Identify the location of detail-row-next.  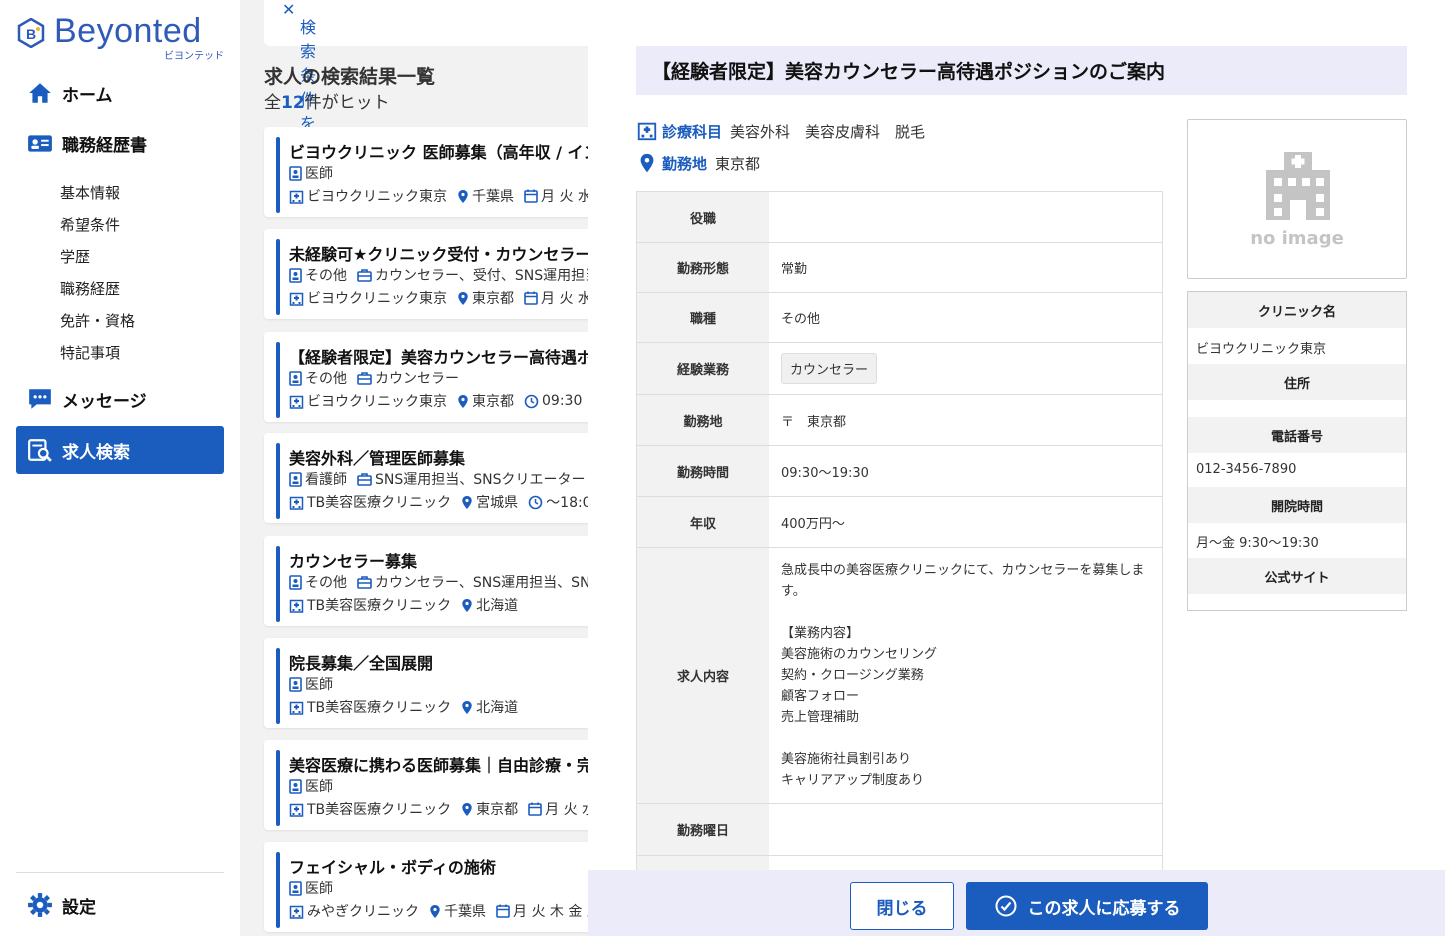
(899, 863).